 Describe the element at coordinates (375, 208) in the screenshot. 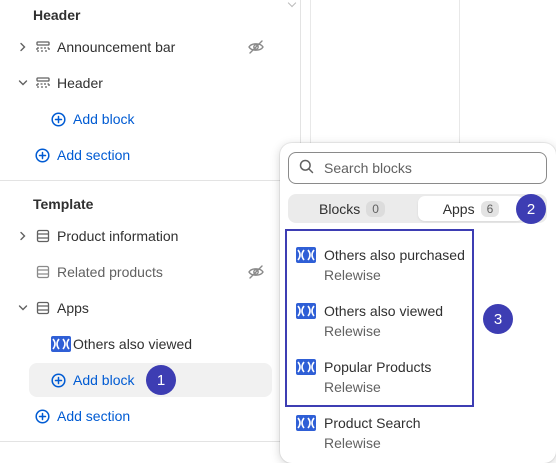

I see `tab-count-badge: 0` at that location.